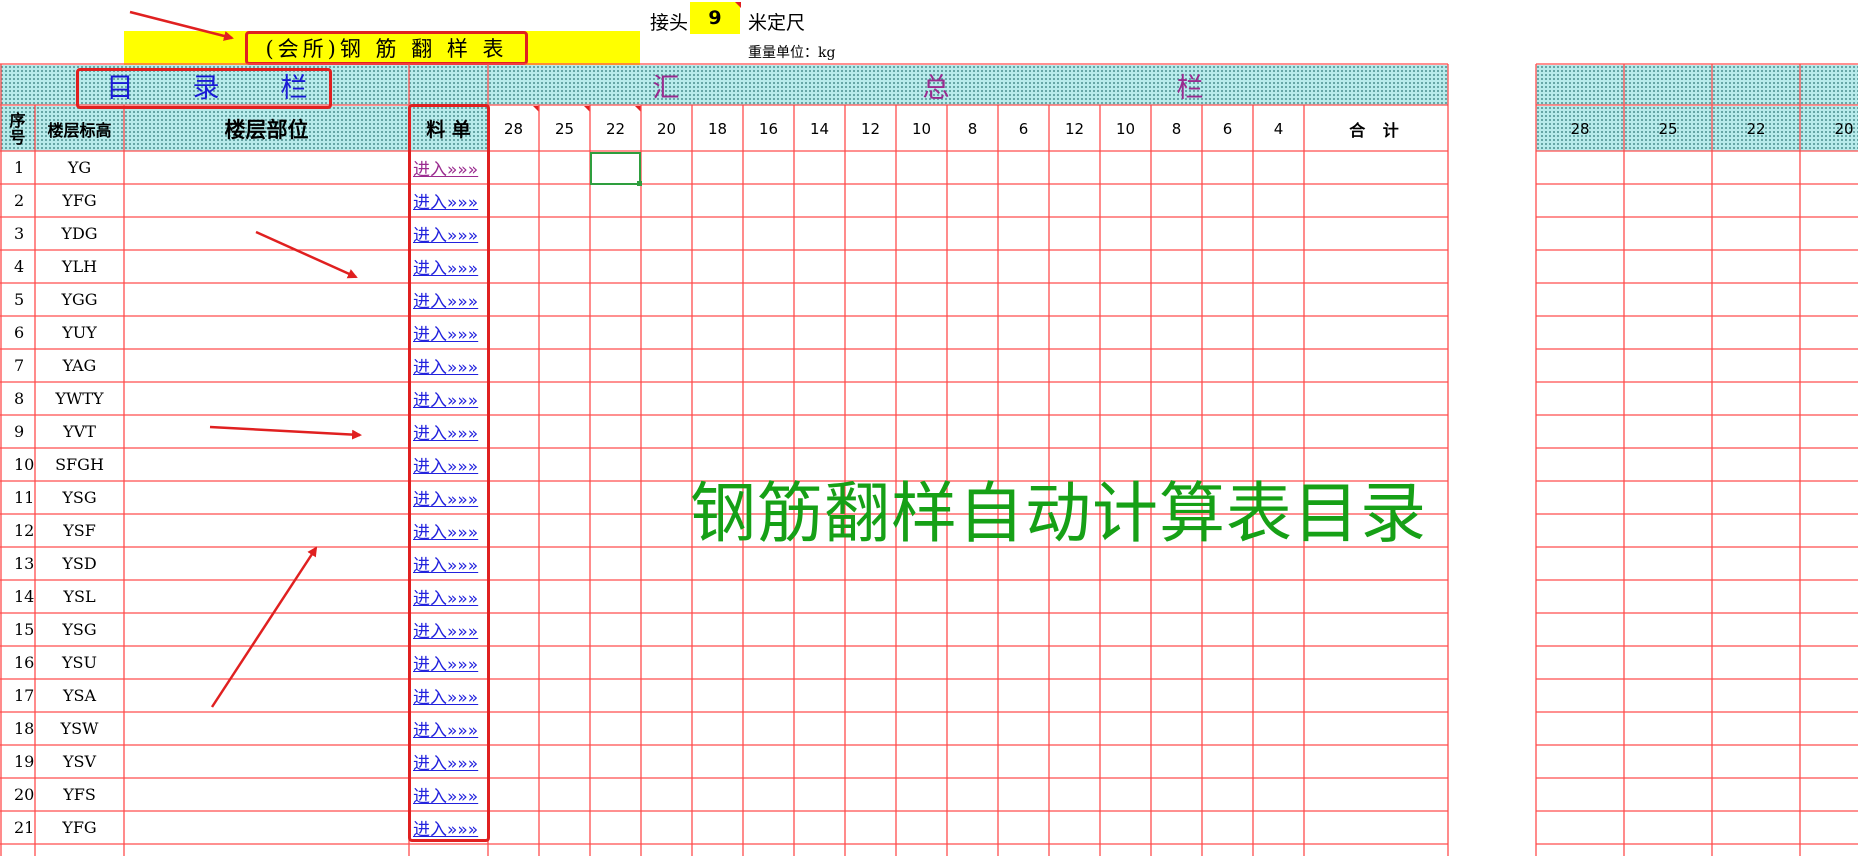 The height and width of the screenshot is (856, 1858). What do you see at coordinates (245, 359) in the screenshot?
I see `annotation-arrows` at bounding box center [245, 359].